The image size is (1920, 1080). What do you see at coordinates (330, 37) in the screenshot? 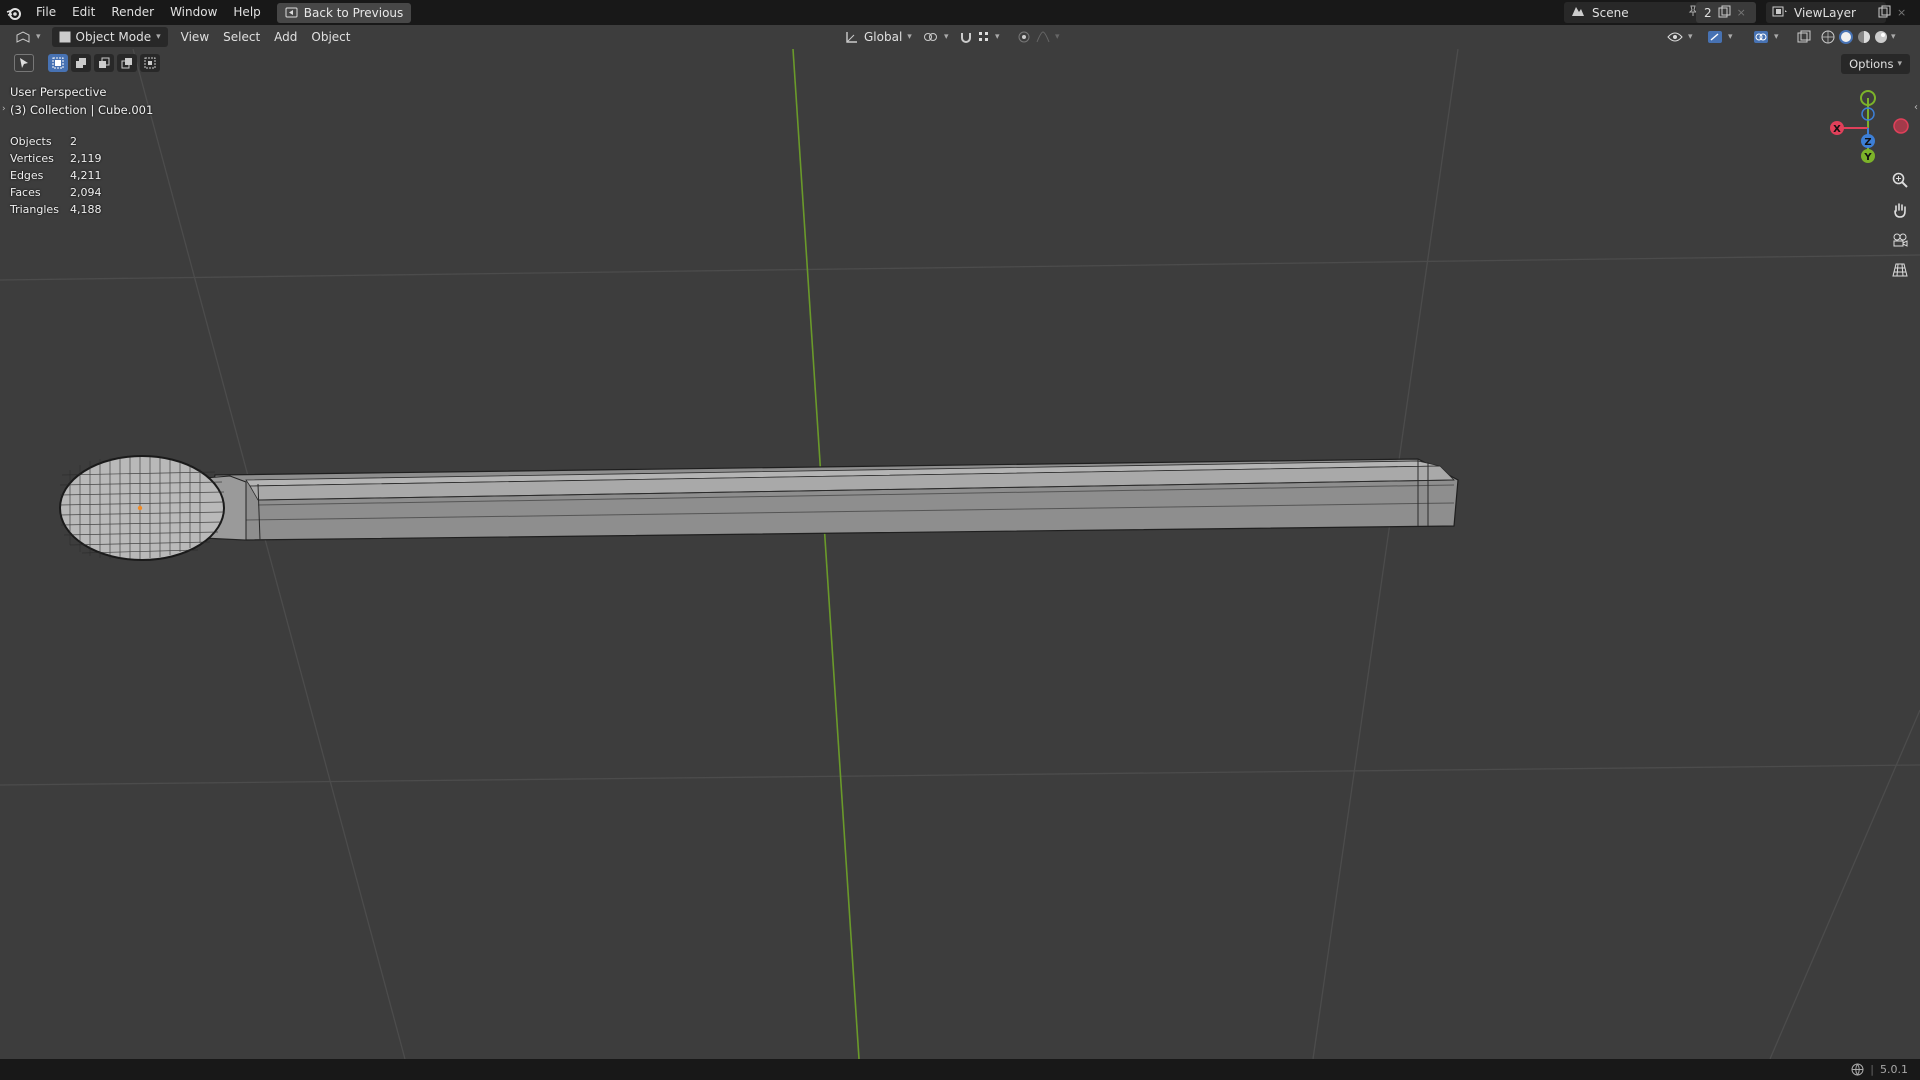
I see `menu-object: Object` at bounding box center [330, 37].